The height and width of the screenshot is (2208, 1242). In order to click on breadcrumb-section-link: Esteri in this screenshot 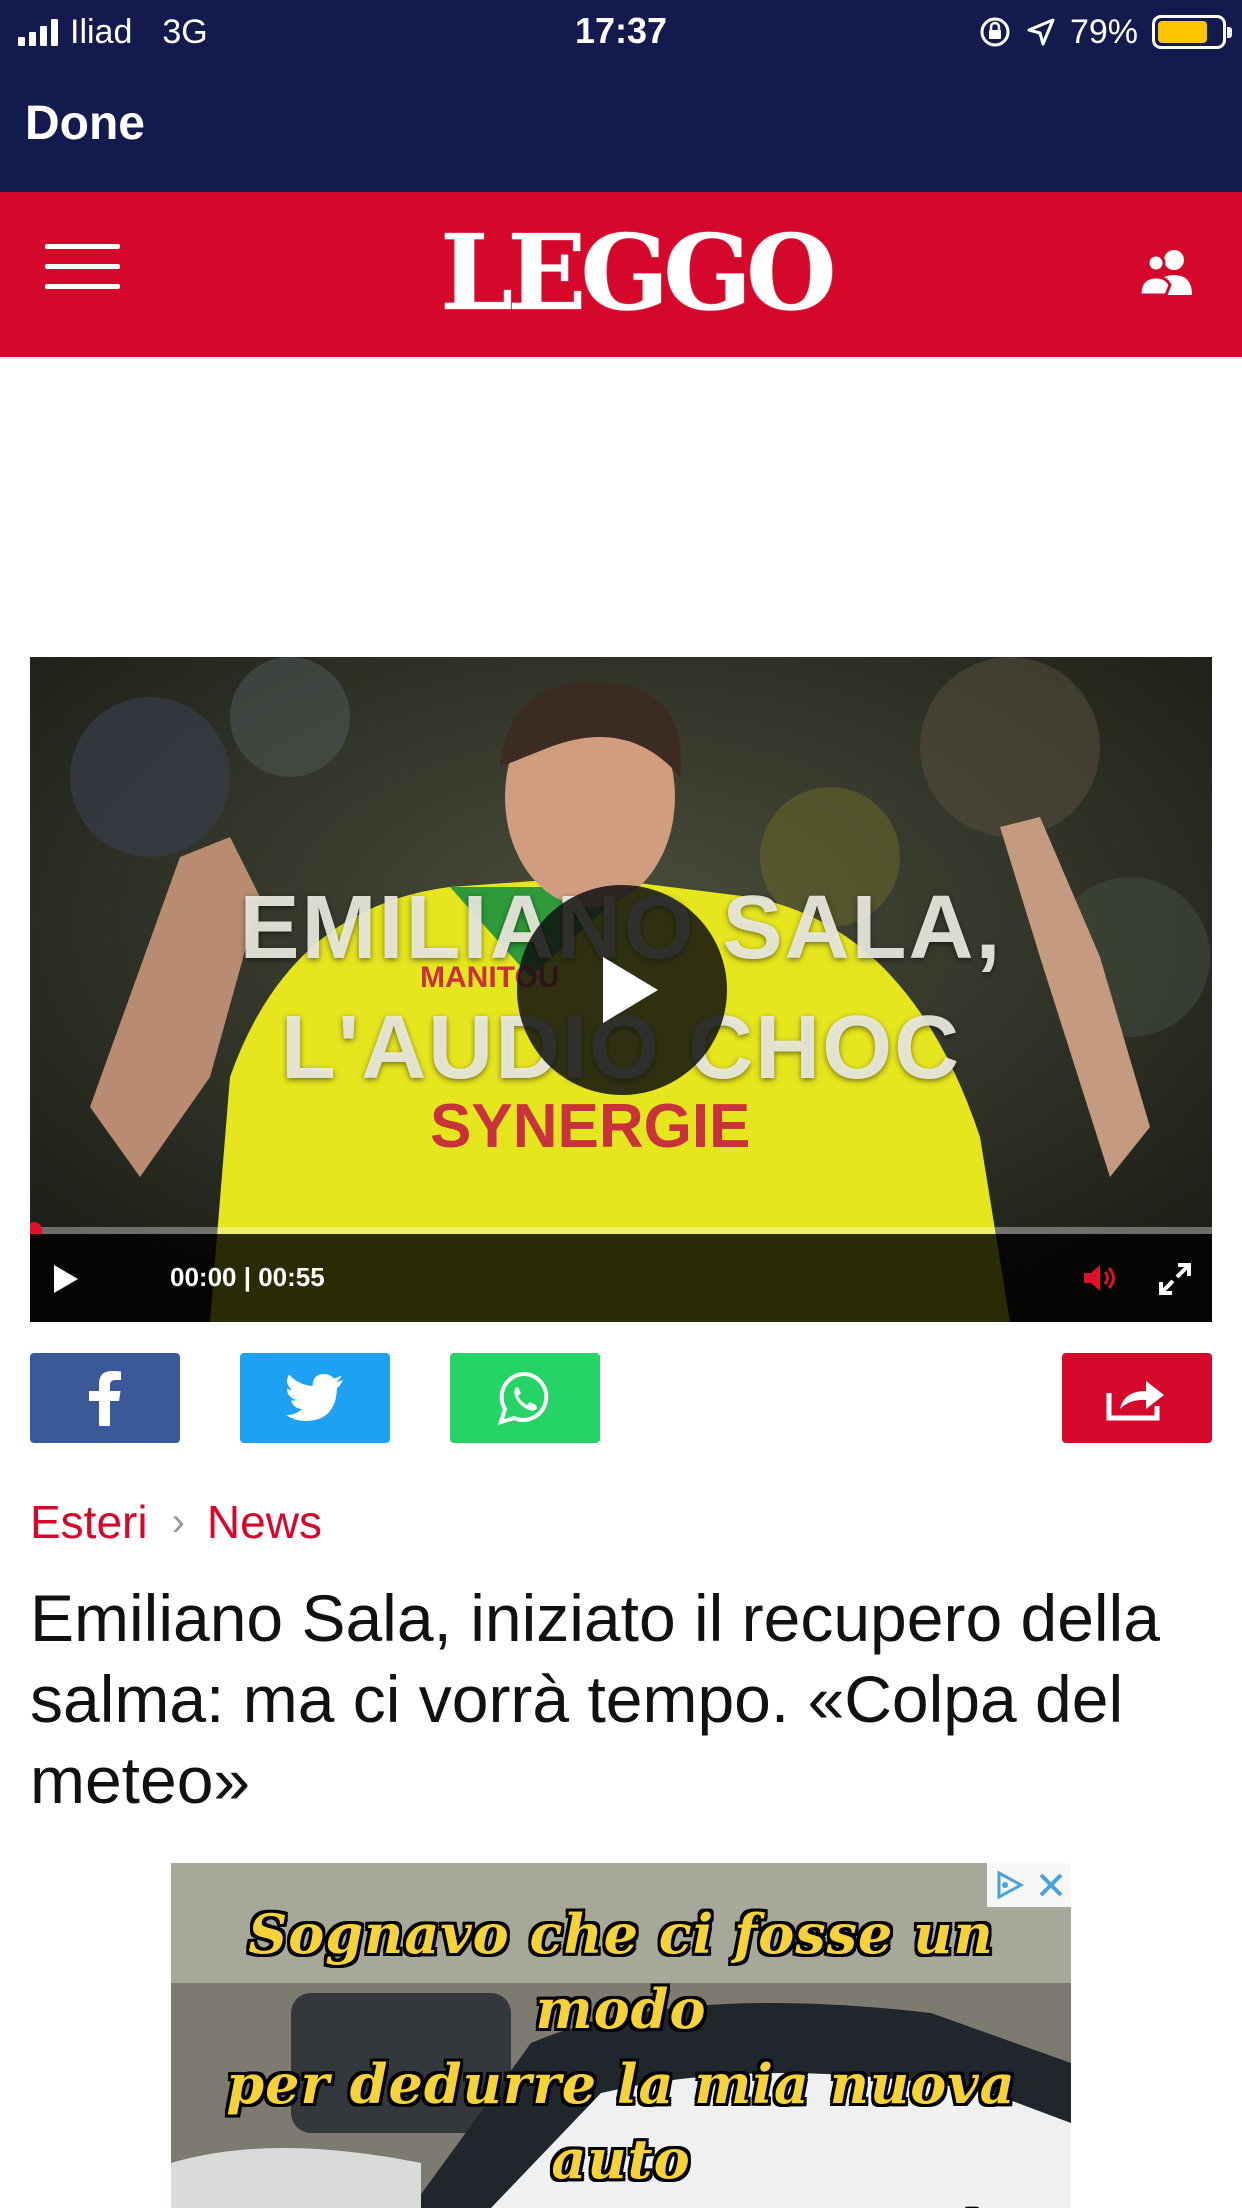, I will do `click(89, 1522)`.